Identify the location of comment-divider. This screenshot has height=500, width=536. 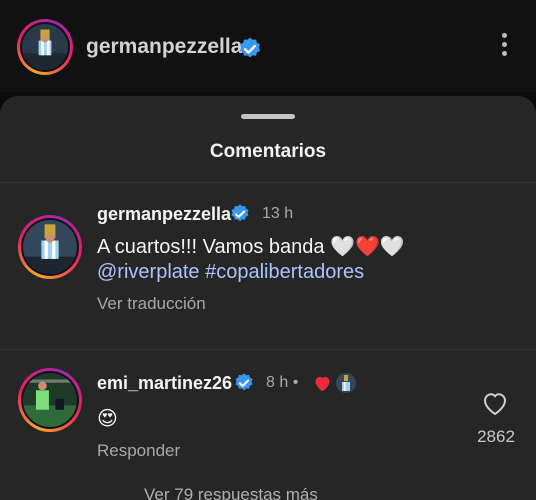
(268, 349).